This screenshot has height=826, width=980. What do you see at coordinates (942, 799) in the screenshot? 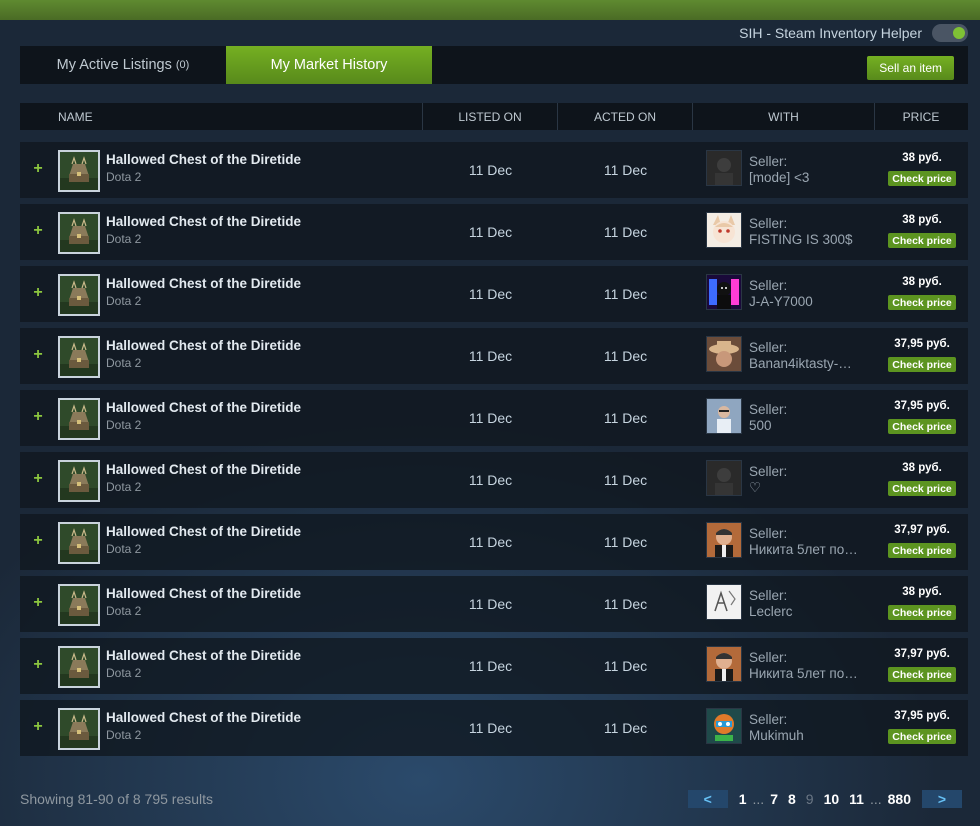
I see `next-page-button: >` at bounding box center [942, 799].